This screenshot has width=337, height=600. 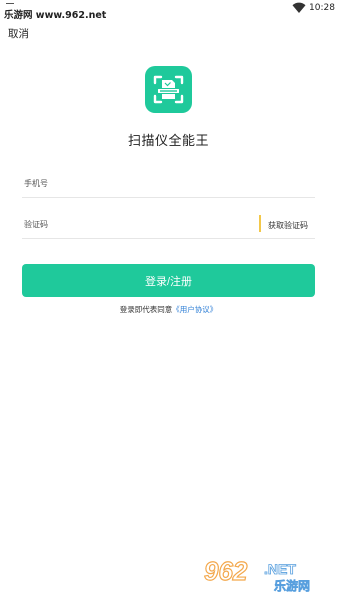 I want to click on code-divider, so click(x=260, y=223).